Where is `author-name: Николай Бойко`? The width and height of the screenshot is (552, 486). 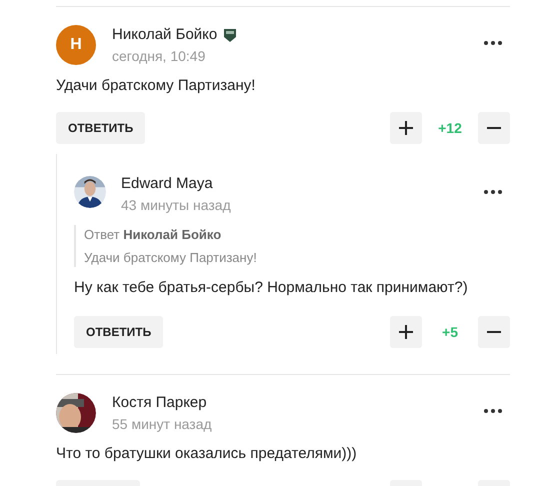
author-name: Николай Бойко is located at coordinates (165, 34).